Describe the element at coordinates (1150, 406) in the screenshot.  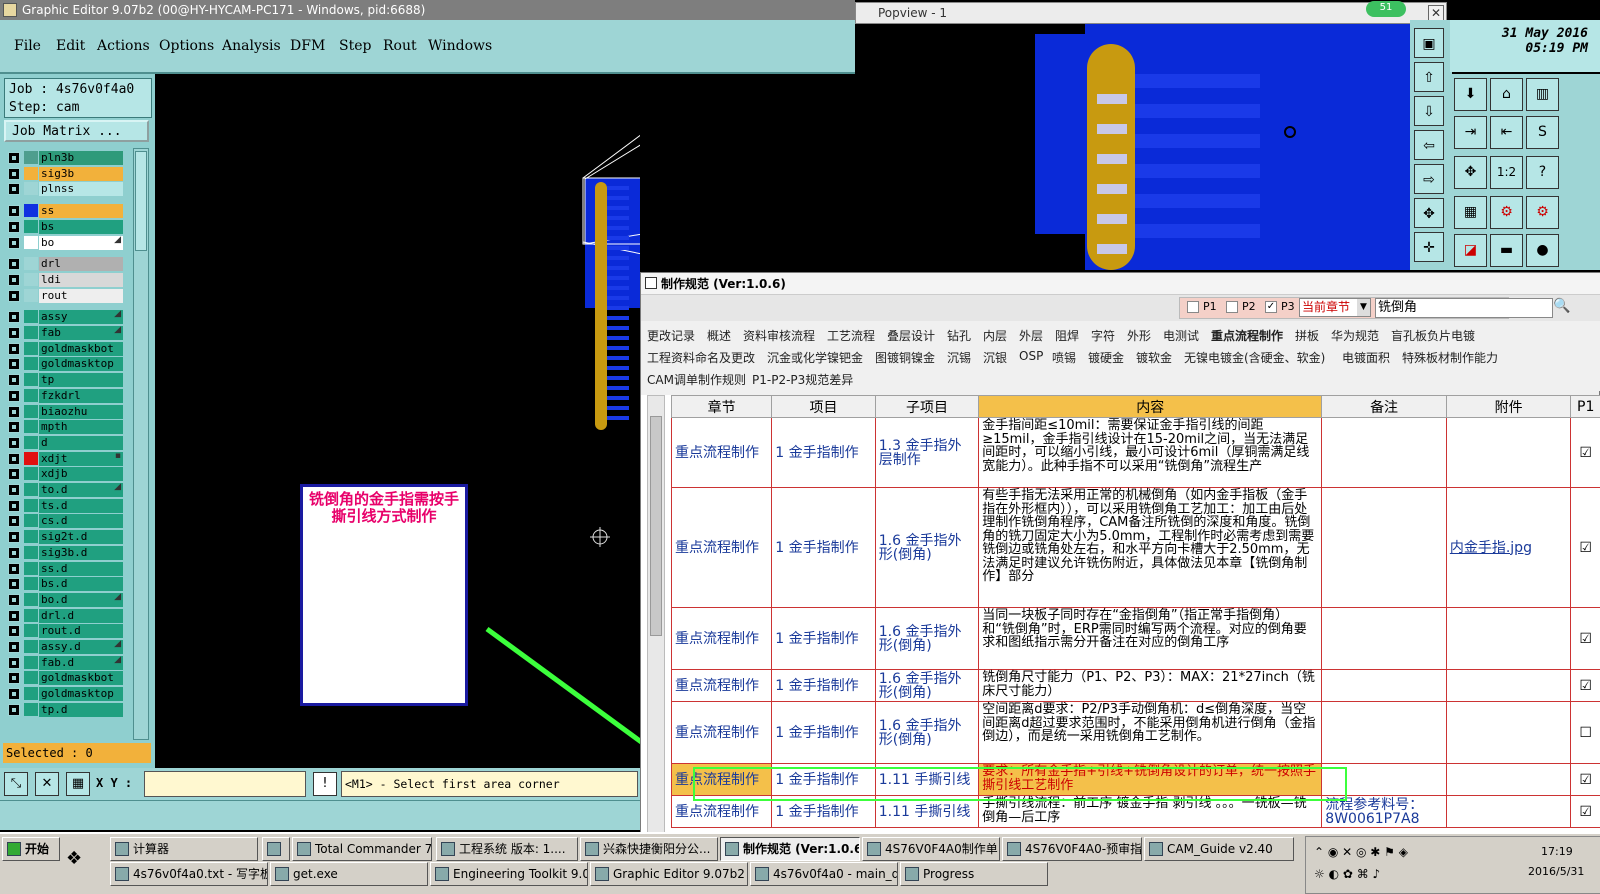
I see `column-header: 内容` at that location.